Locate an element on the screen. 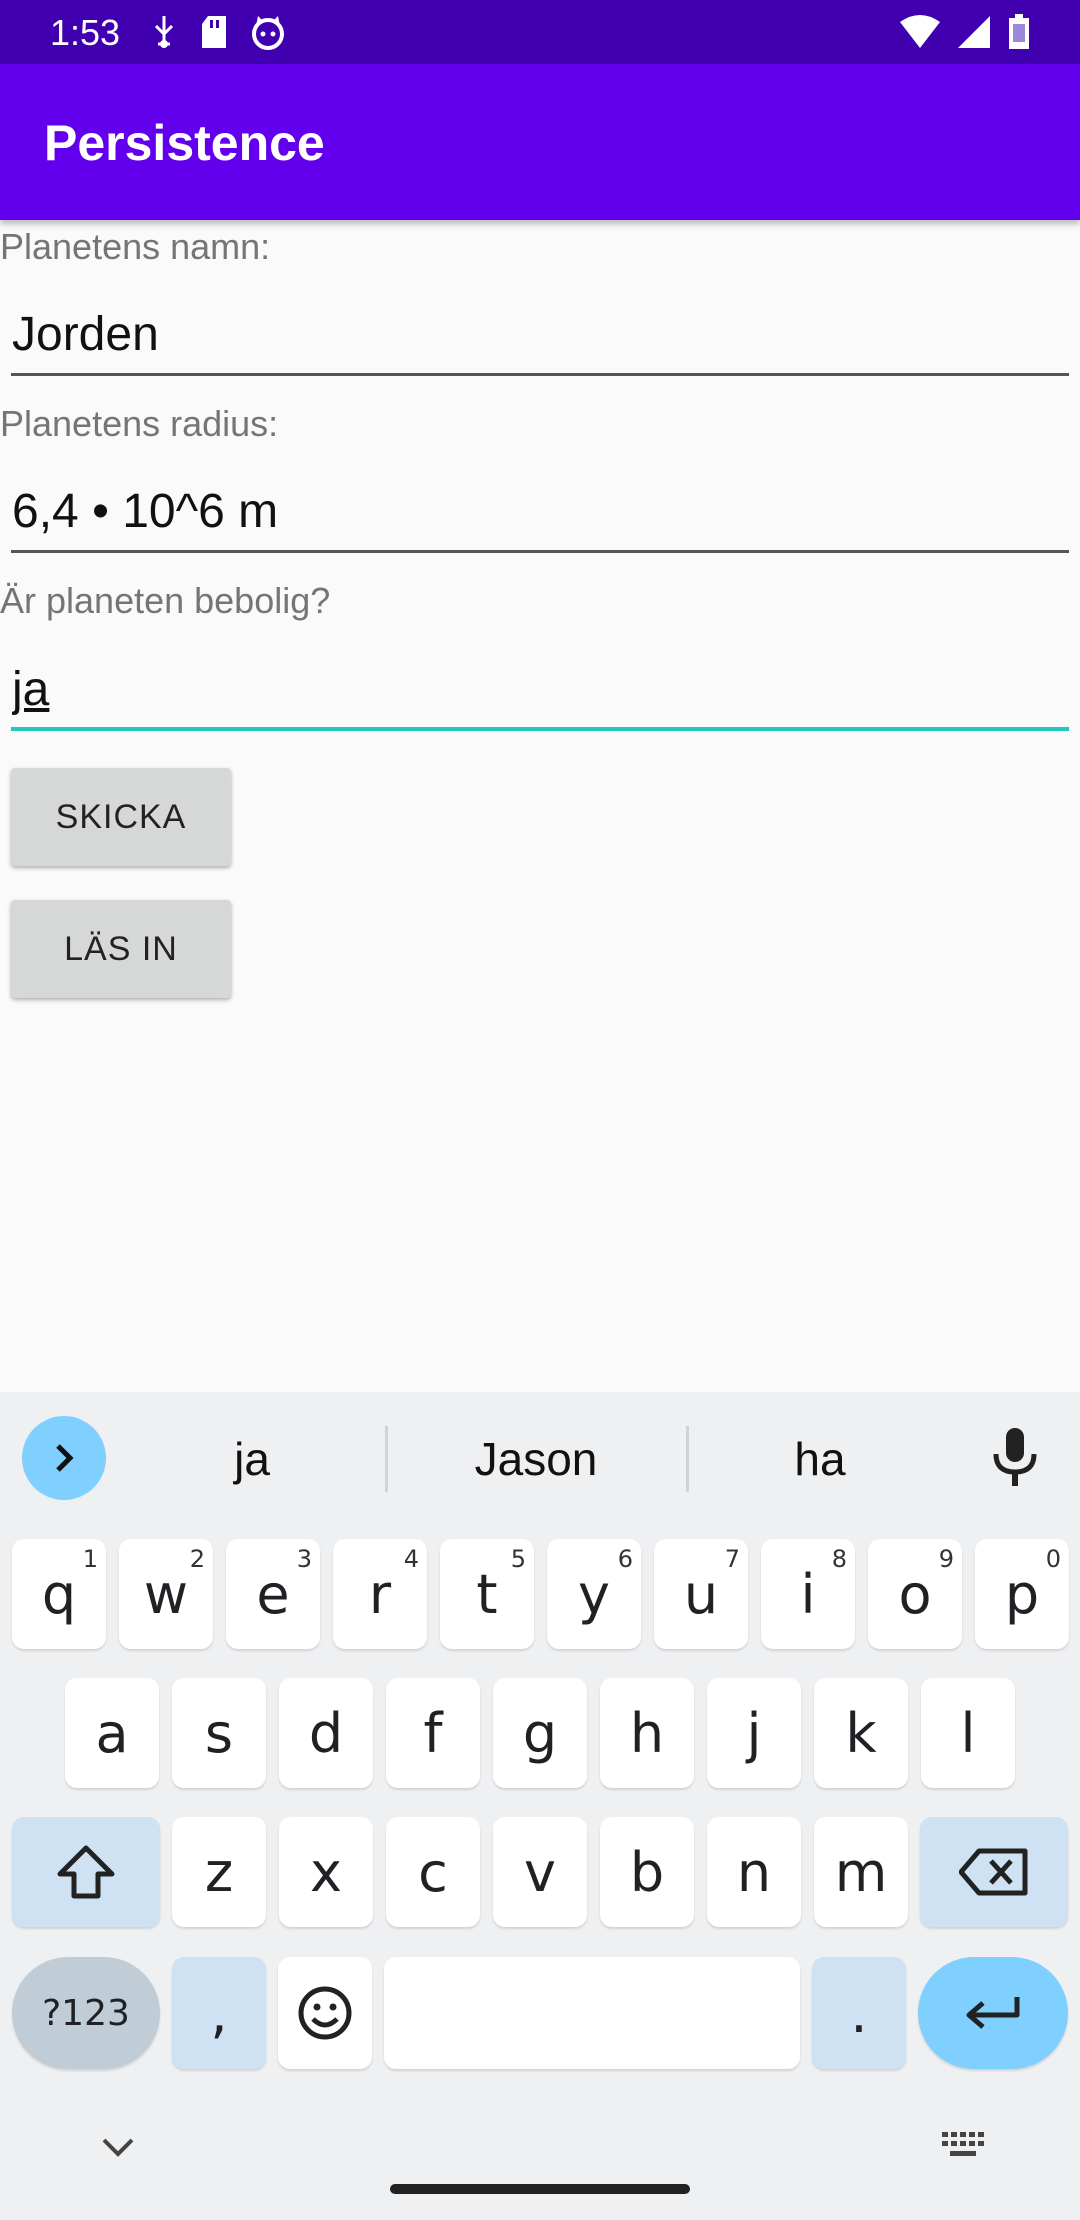 Image resolution: width=1080 pixels, height=2220 pixels. enter-key is located at coordinates (993, 2013).